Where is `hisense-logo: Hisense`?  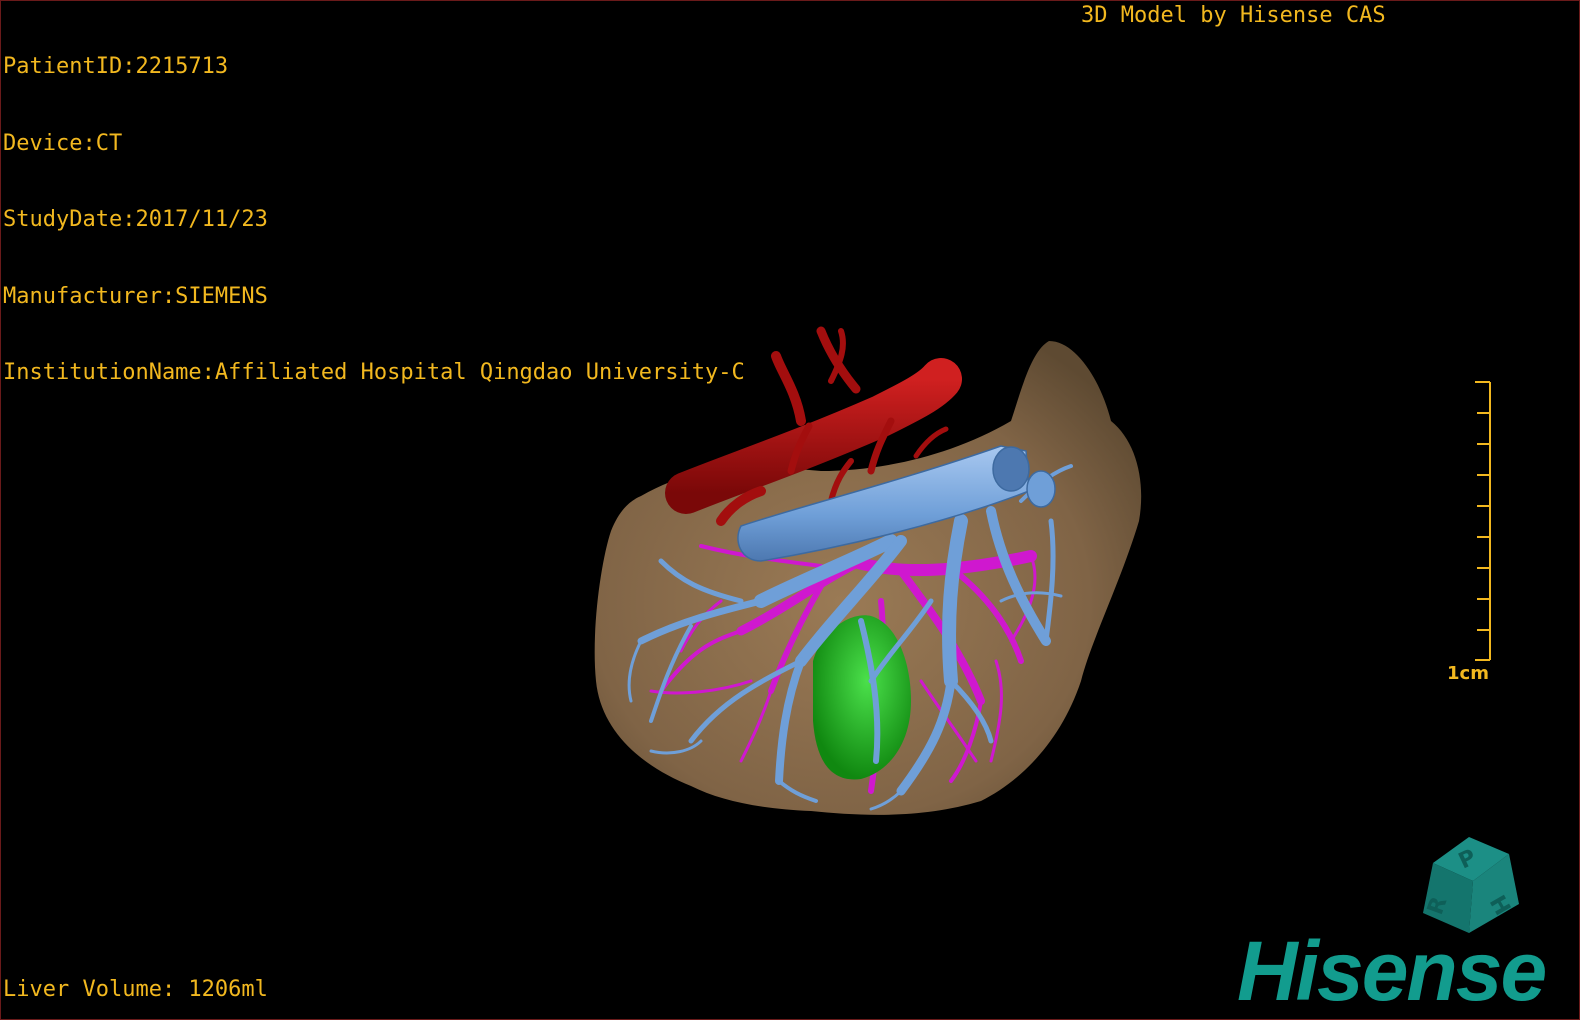
hisense-logo: Hisense is located at coordinates (1392, 971).